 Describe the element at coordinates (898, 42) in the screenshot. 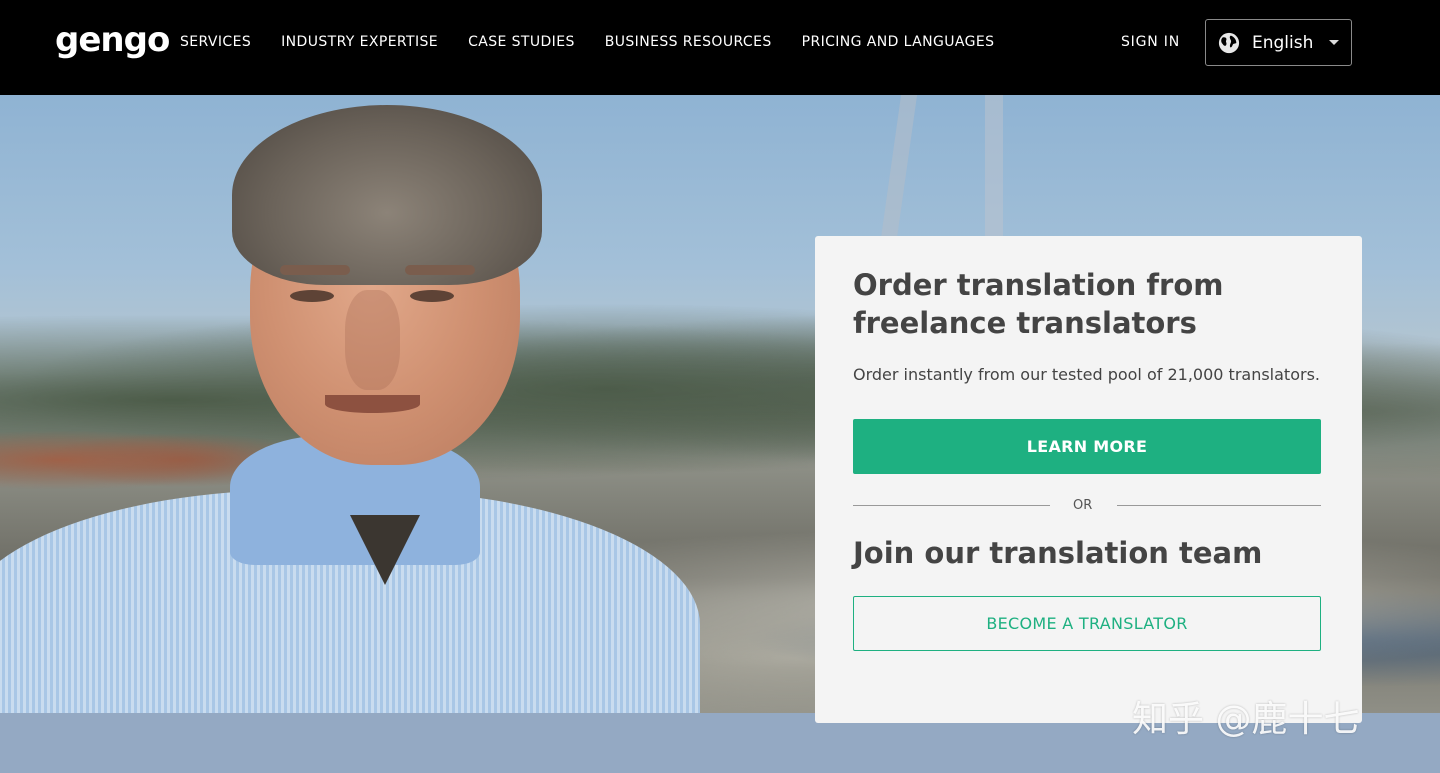

I see `nav-pricing-and-languages: PRICING AND LANGUAGES` at that location.